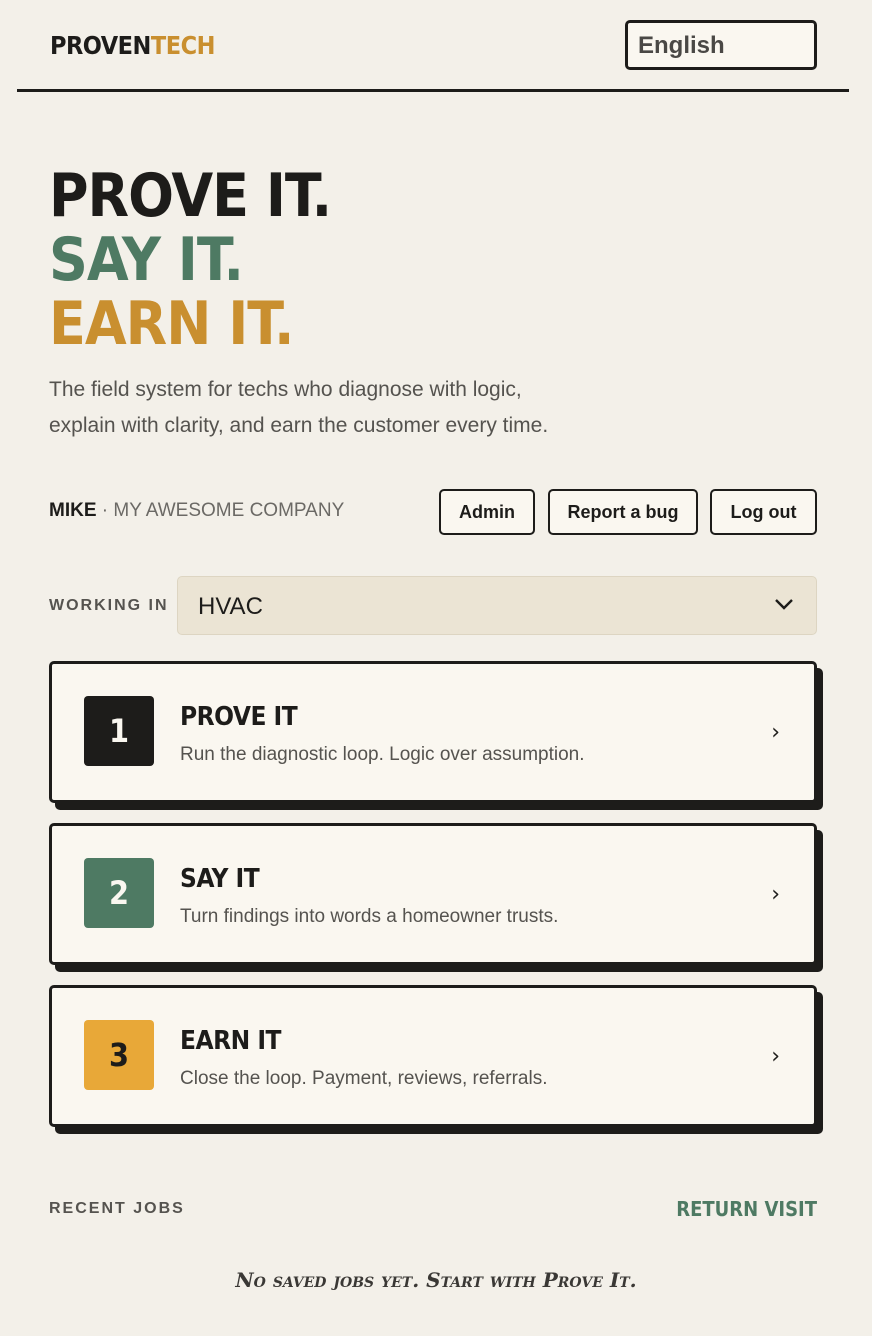 The width and height of the screenshot is (872, 1336). I want to click on logo: PROVENTECH, so click(132, 45).